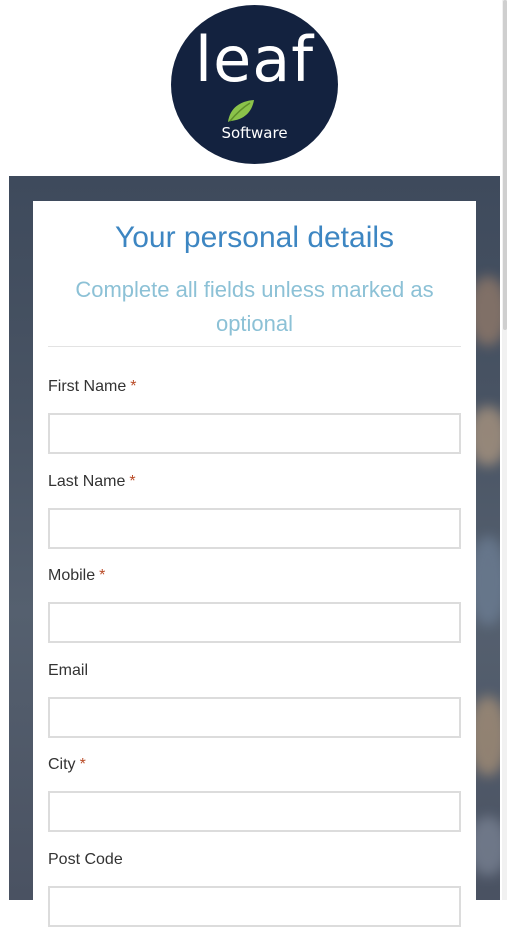  I want to click on logo-subtitle: Software, so click(254, 133).